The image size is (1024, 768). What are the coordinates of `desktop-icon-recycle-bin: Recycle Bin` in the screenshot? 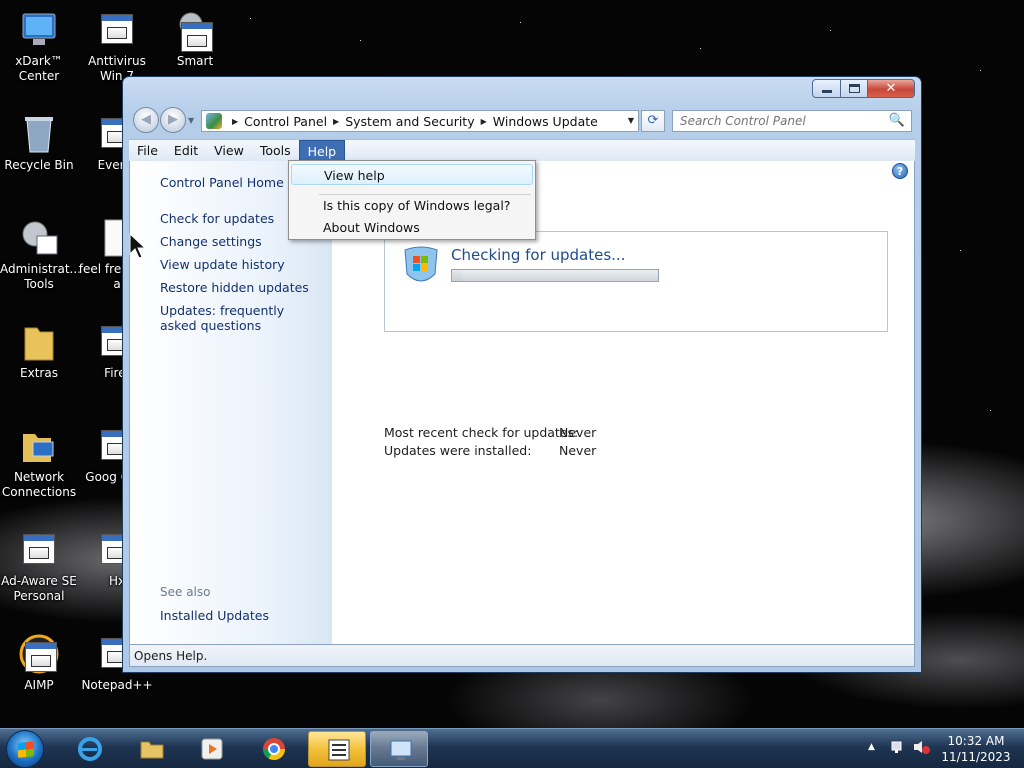 It's located at (39, 142).